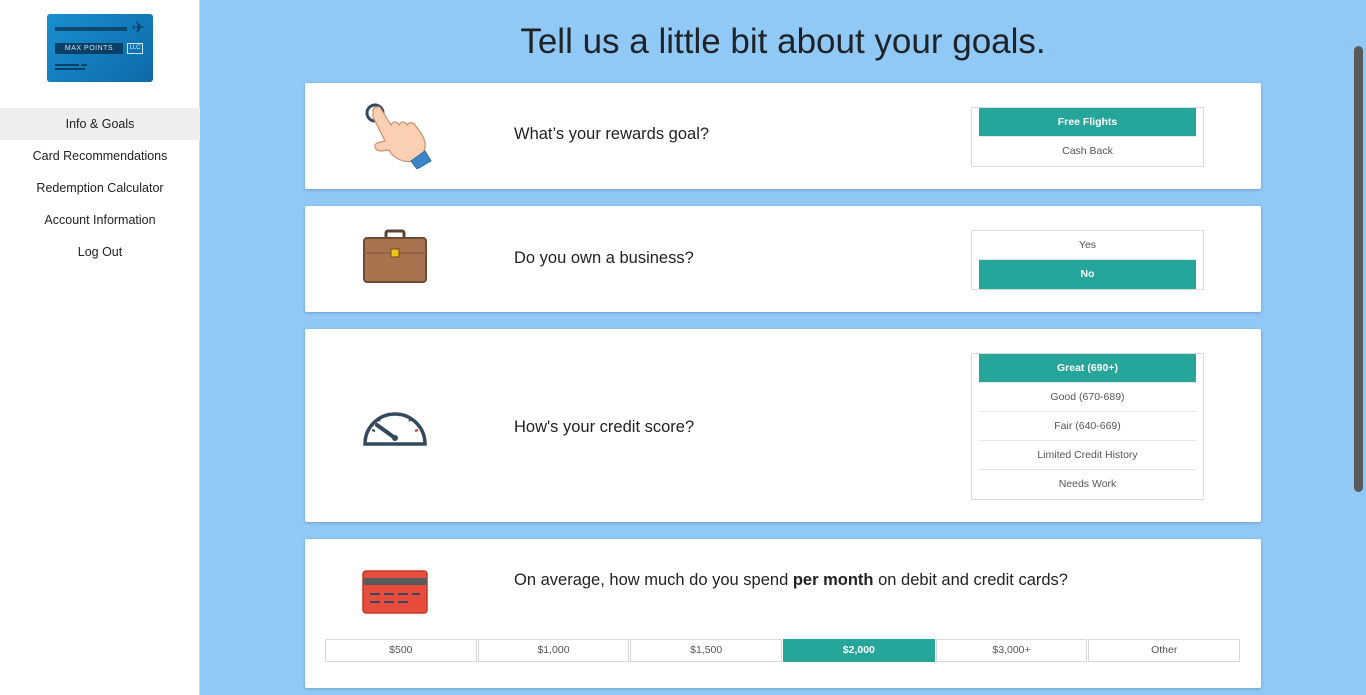 The height and width of the screenshot is (695, 1366). I want to click on page-title: Tell us a little bit about your goals., so click(783, 41).